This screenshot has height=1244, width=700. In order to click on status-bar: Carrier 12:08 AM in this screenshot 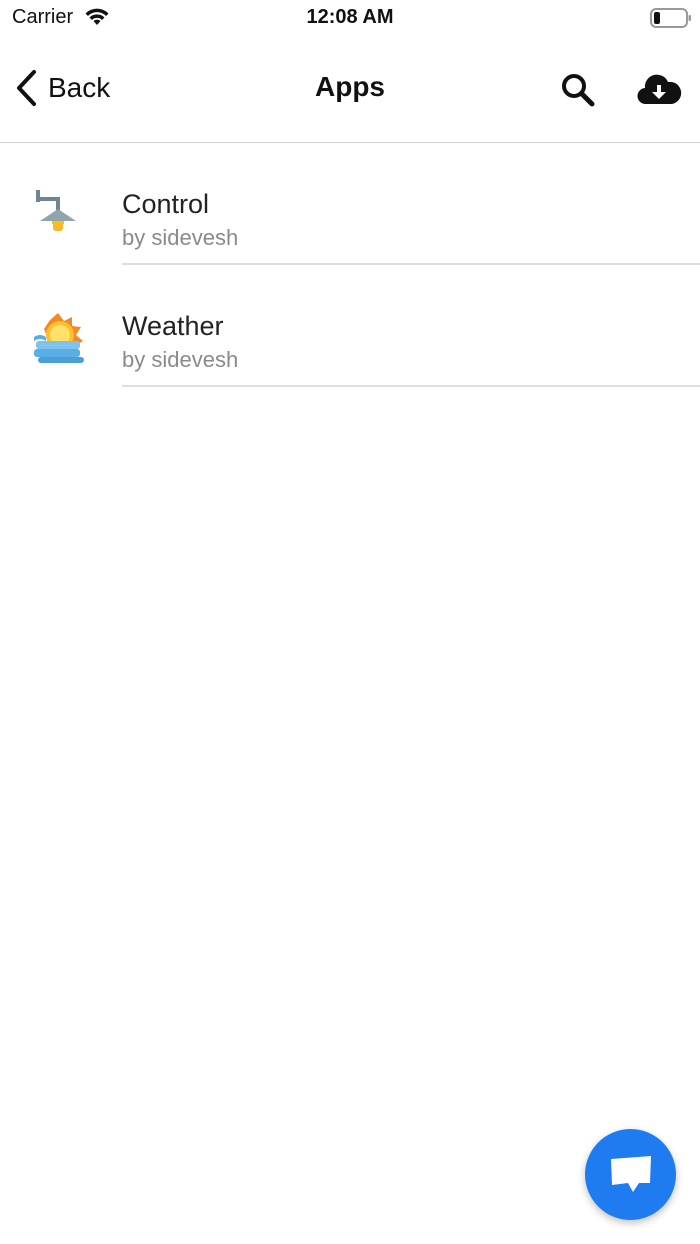, I will do `click(350, 18)`.